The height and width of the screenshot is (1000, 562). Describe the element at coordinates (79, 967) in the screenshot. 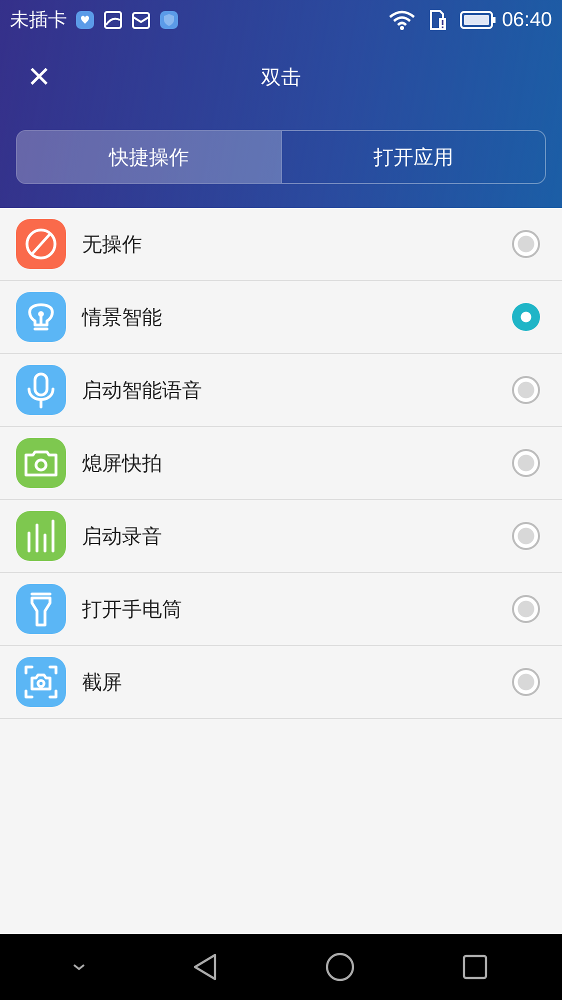

I see `chevron-down-icon` at that location.